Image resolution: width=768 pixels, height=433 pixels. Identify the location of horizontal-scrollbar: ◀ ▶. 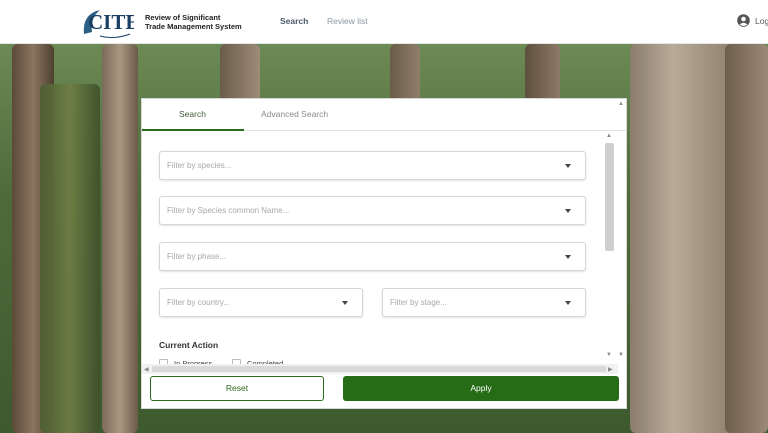
(380, 369).